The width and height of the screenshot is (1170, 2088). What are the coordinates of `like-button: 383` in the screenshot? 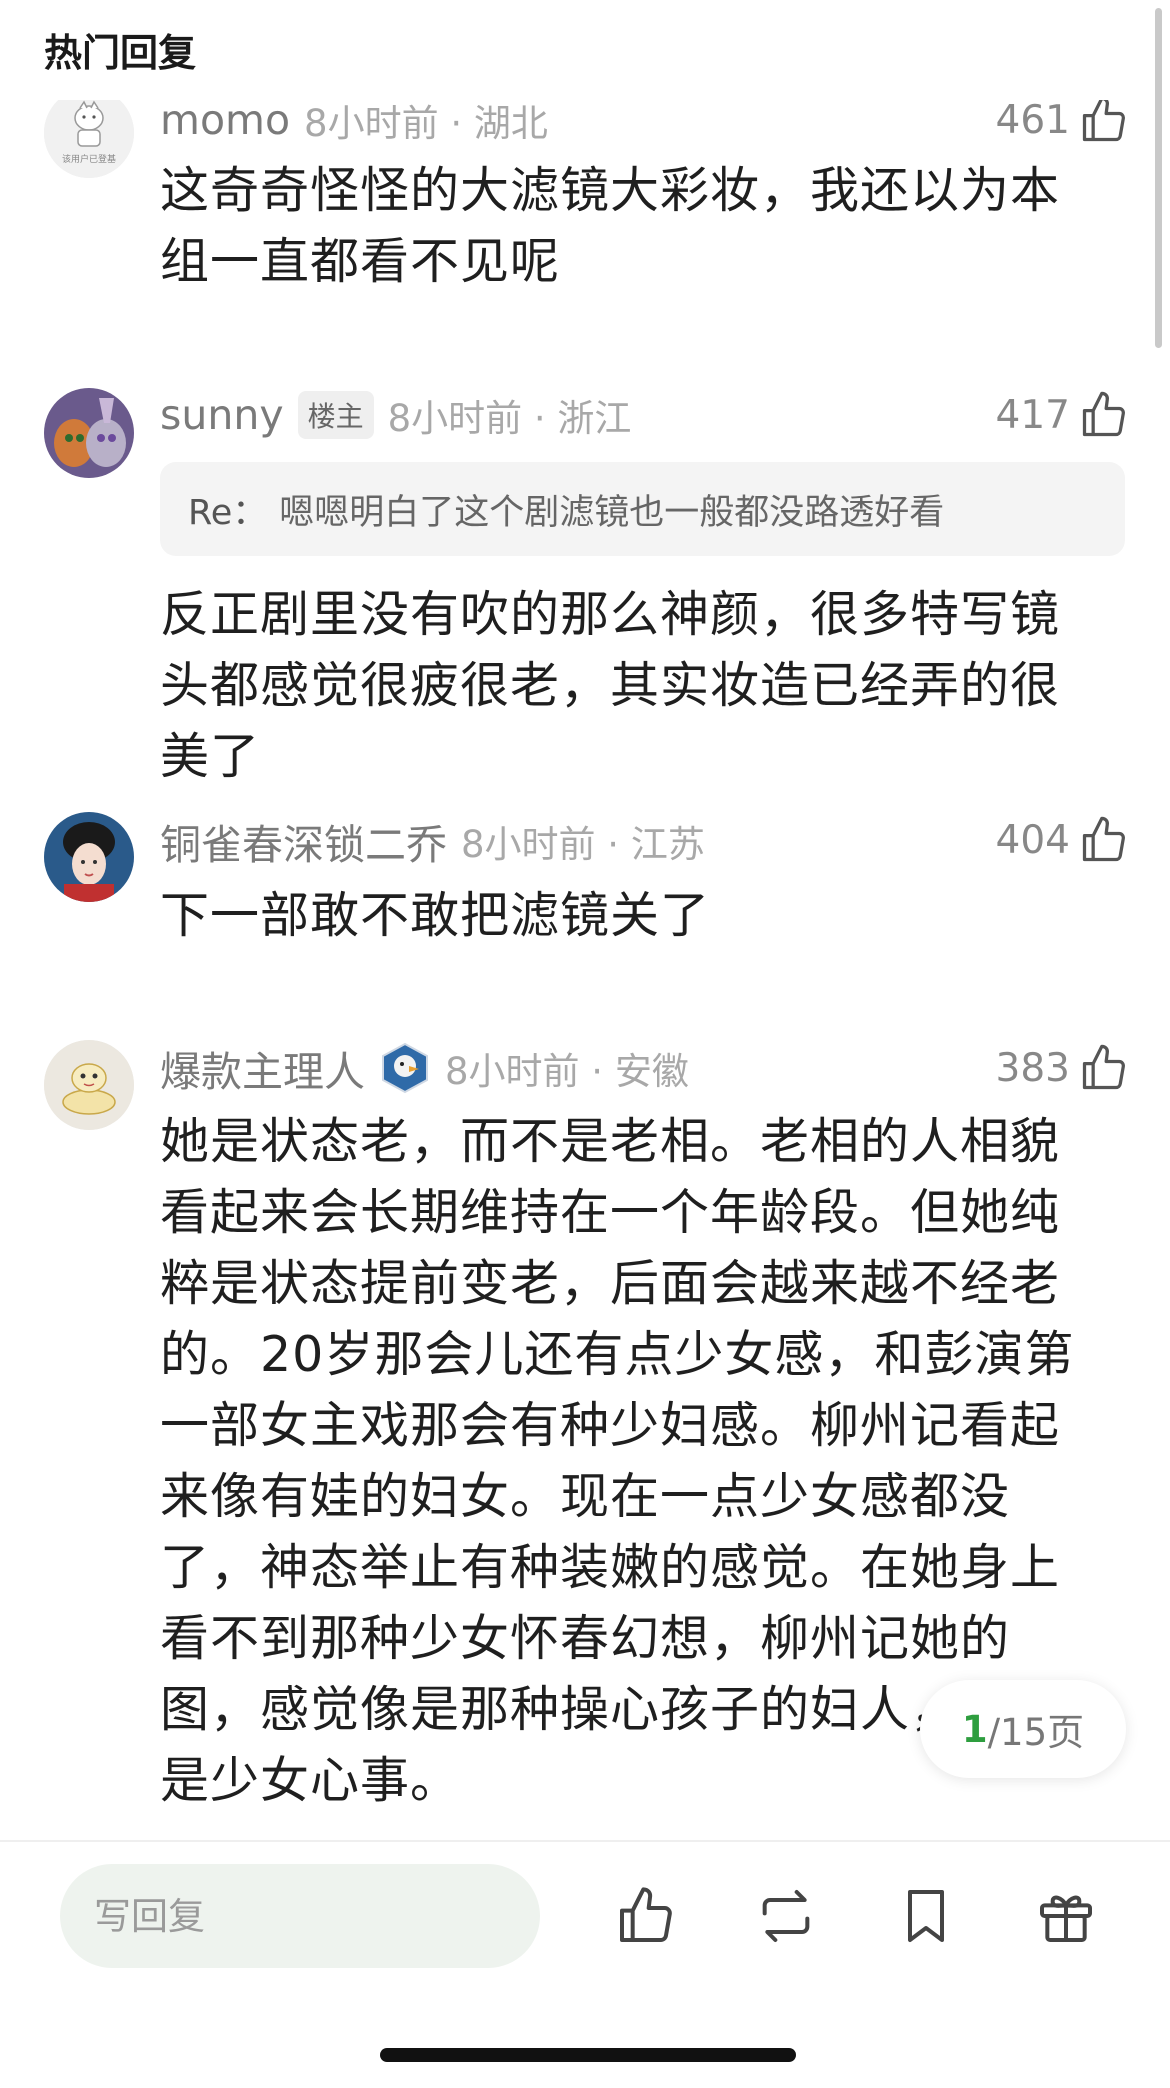 It's located at (1063, 1068).